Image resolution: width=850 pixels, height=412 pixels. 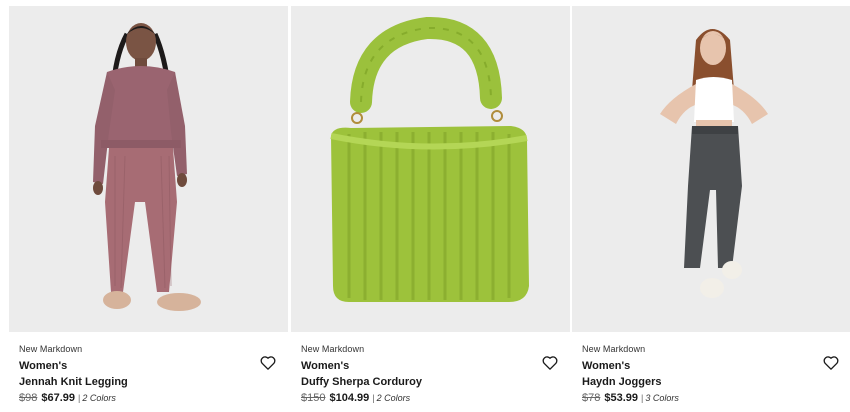 What do you see at coordinates (435, 382) in the screenshot?
I see `product-name: Duffy Sherpa Corduroy` at bounding box center [435, 382].